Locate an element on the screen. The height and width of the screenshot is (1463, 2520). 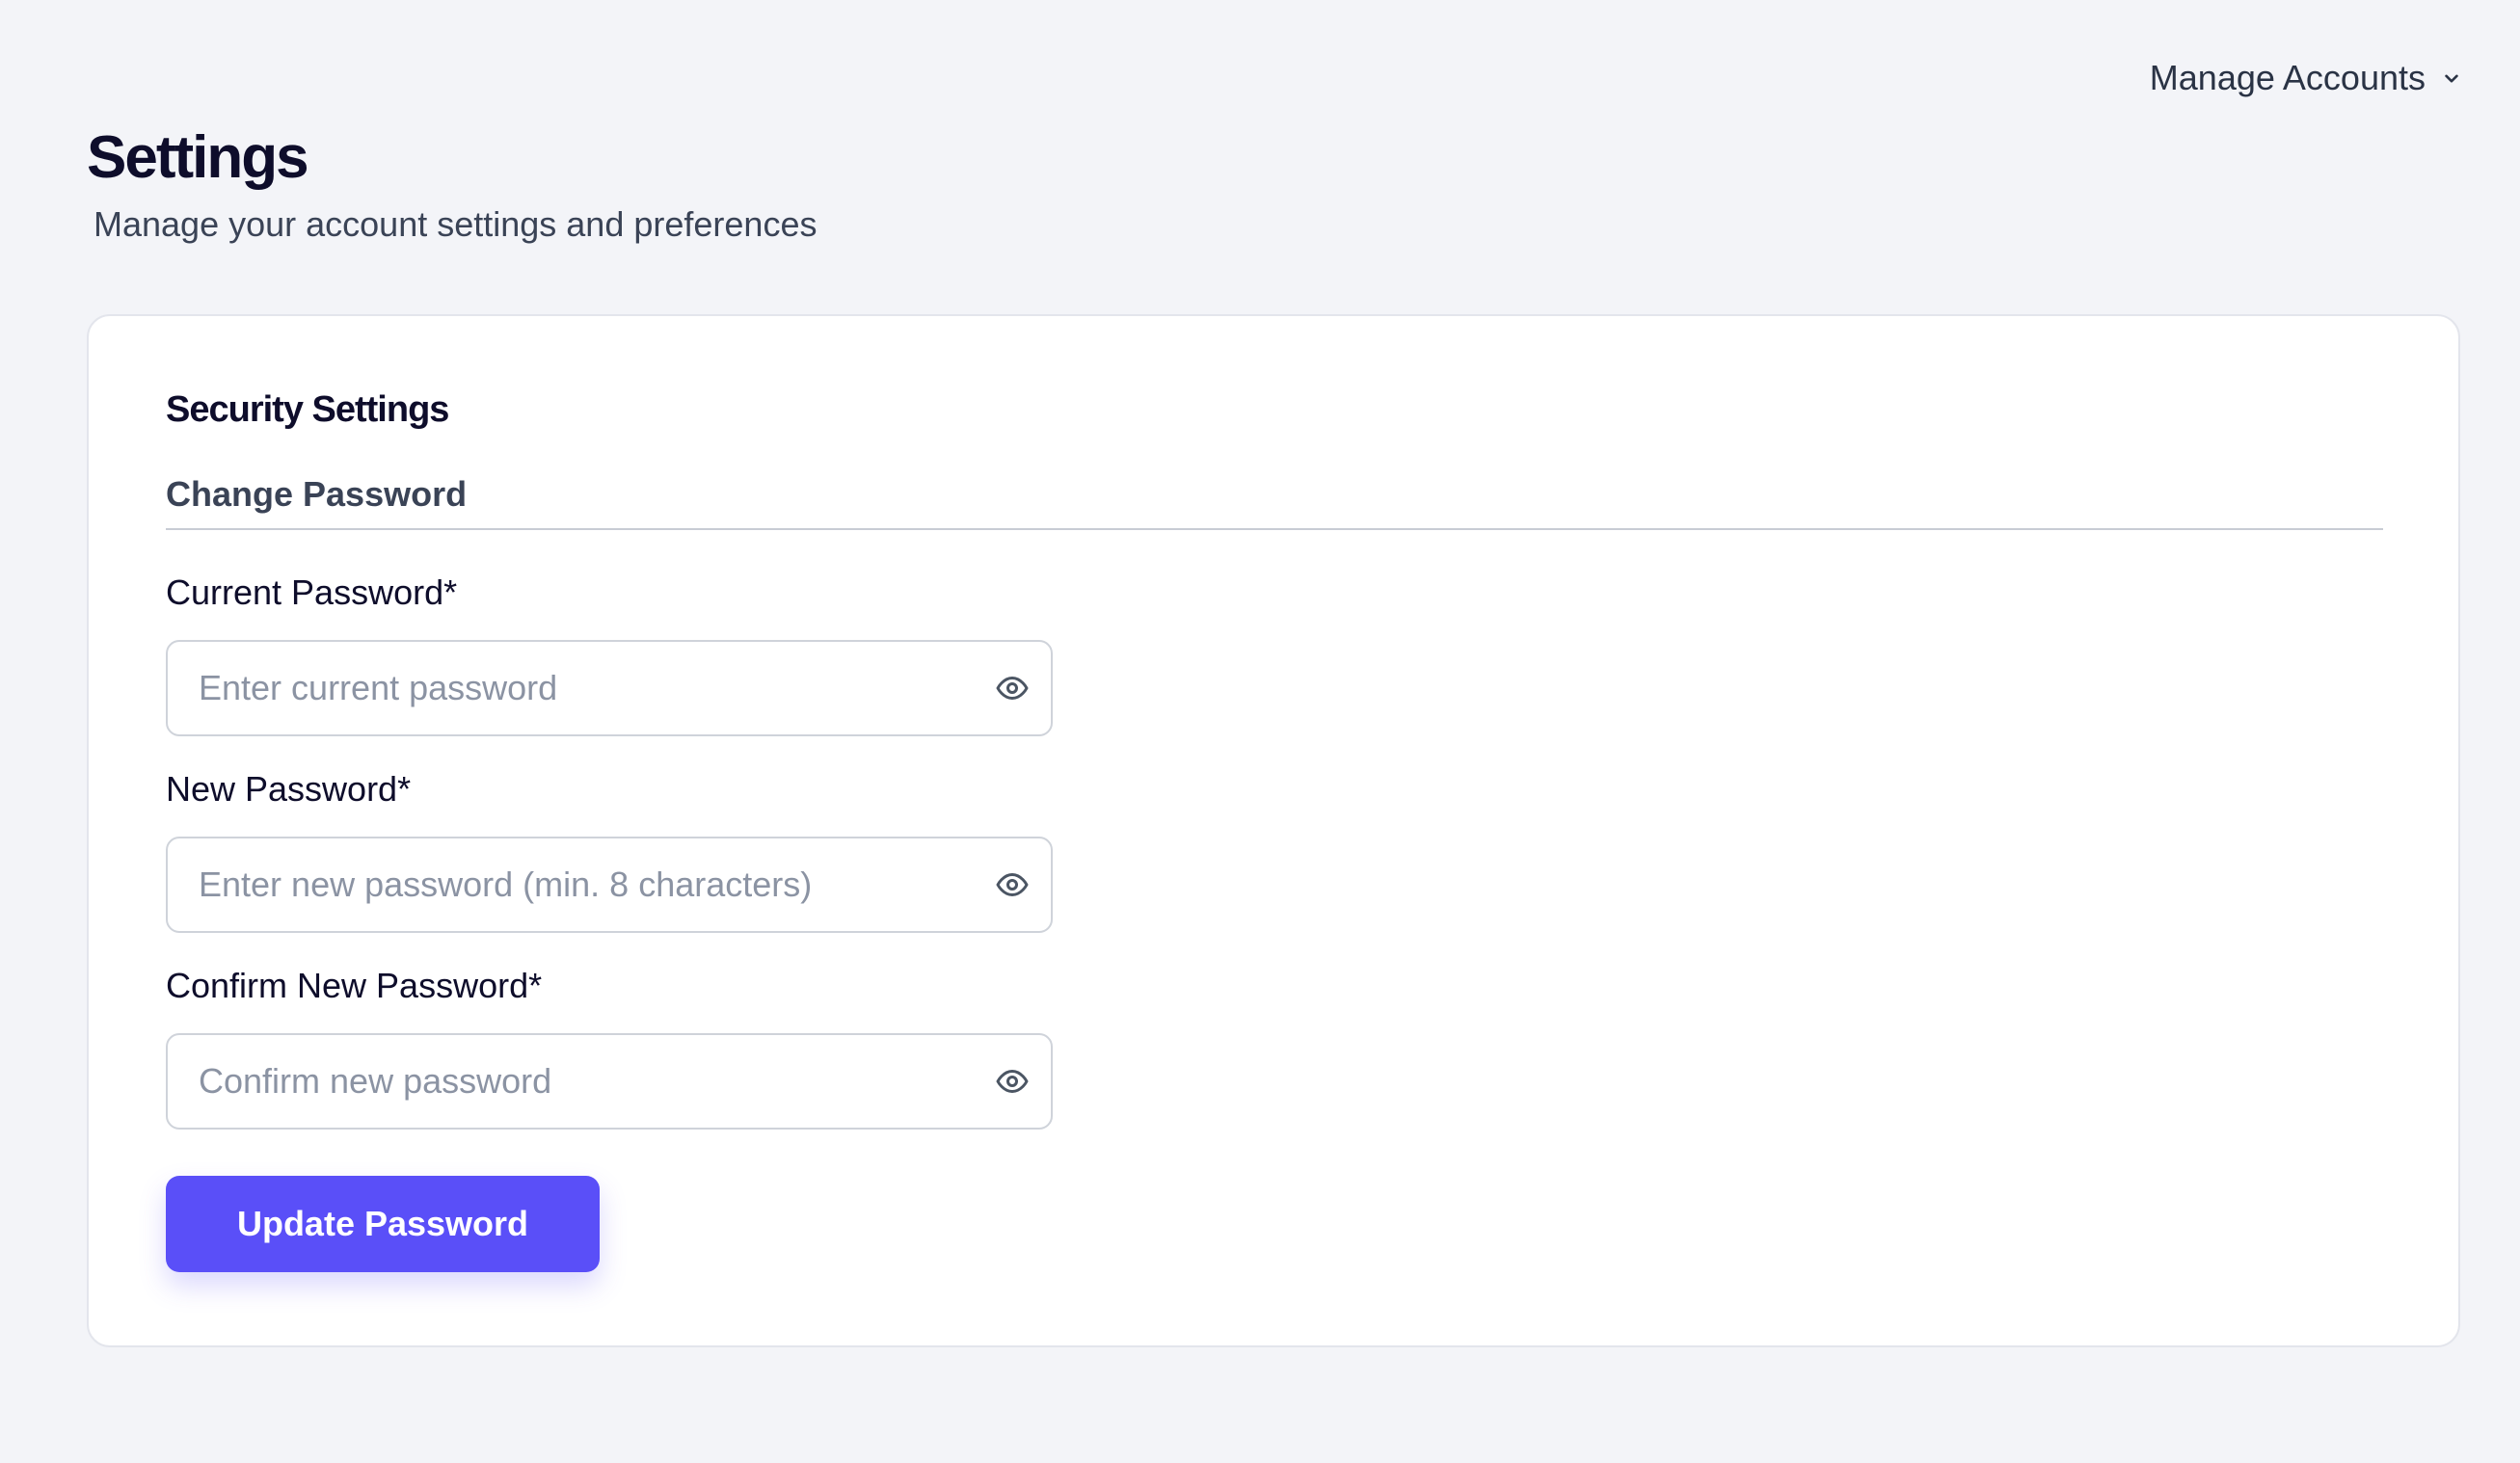
security-settings-title: Security Settings is located at coordinates (307, 409).